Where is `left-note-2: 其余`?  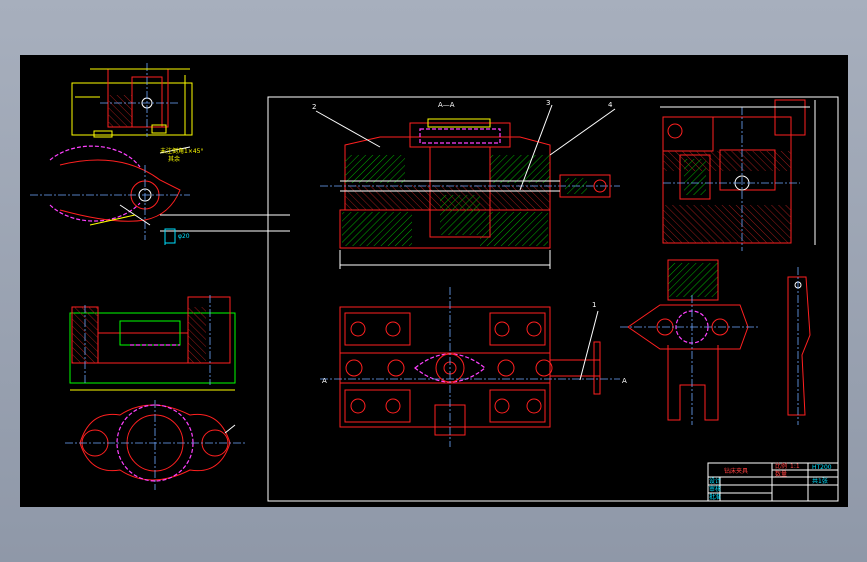 left-note-2: 其余 is located at coordinates (174, 159).